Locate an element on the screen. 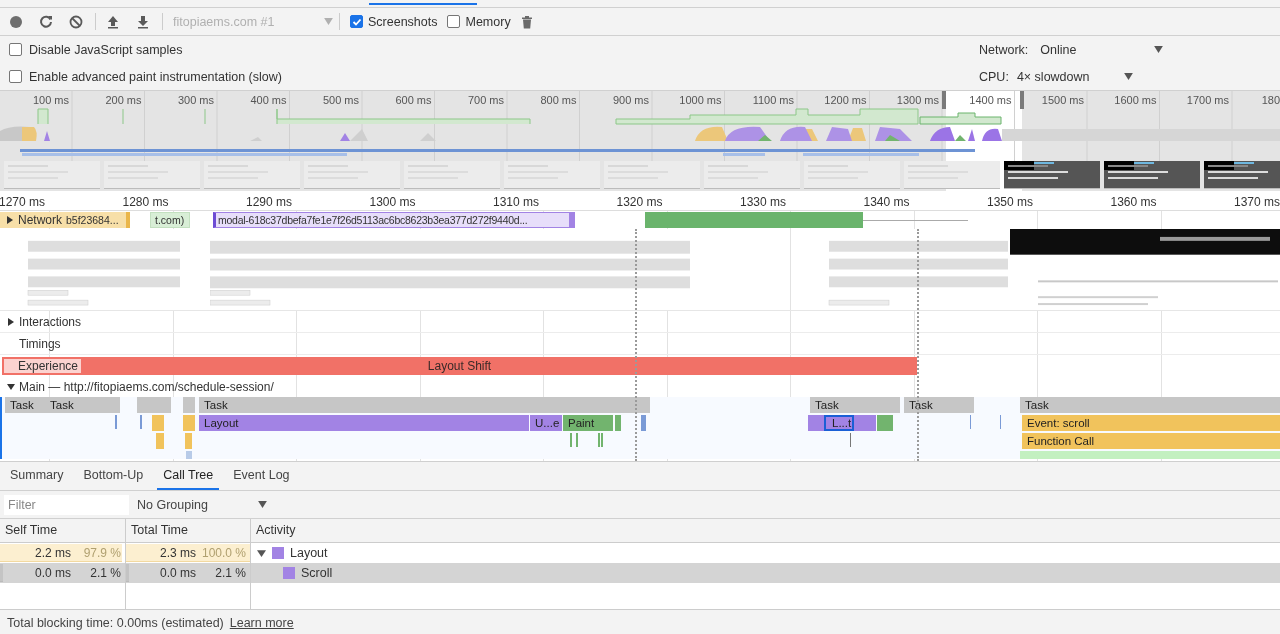 This screenshot has width=1280, height=634. overview-tick-label: 1000 ms is located at coordinates (700, 100).